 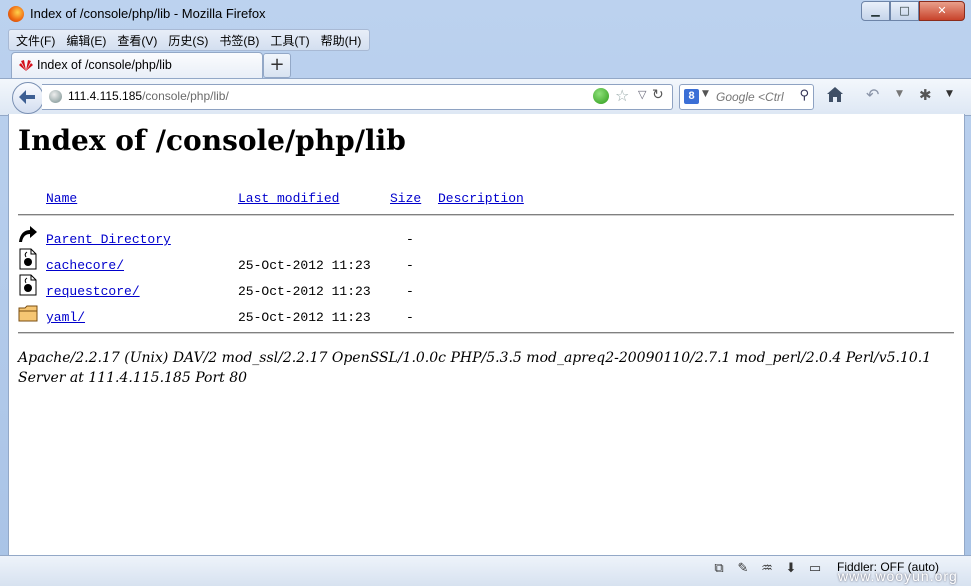 I want to click on menu-tools: 工具(T), so click(x=290, y=40).